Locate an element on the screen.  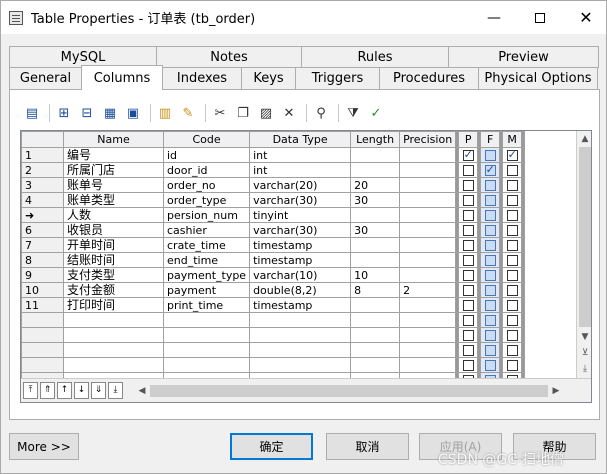
cell-name: 结账时间 is located at coordinates (113, 260).